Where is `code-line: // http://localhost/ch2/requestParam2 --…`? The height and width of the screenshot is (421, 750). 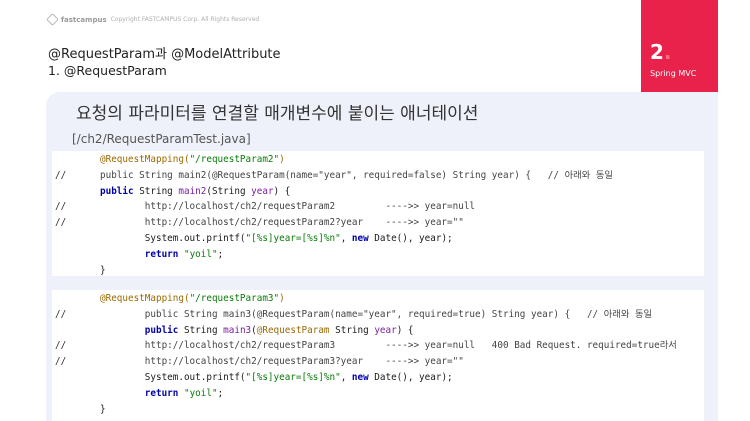 code-line: // http://localhost/ch2/requestParam2 --… is located at coordinates (265, 207).